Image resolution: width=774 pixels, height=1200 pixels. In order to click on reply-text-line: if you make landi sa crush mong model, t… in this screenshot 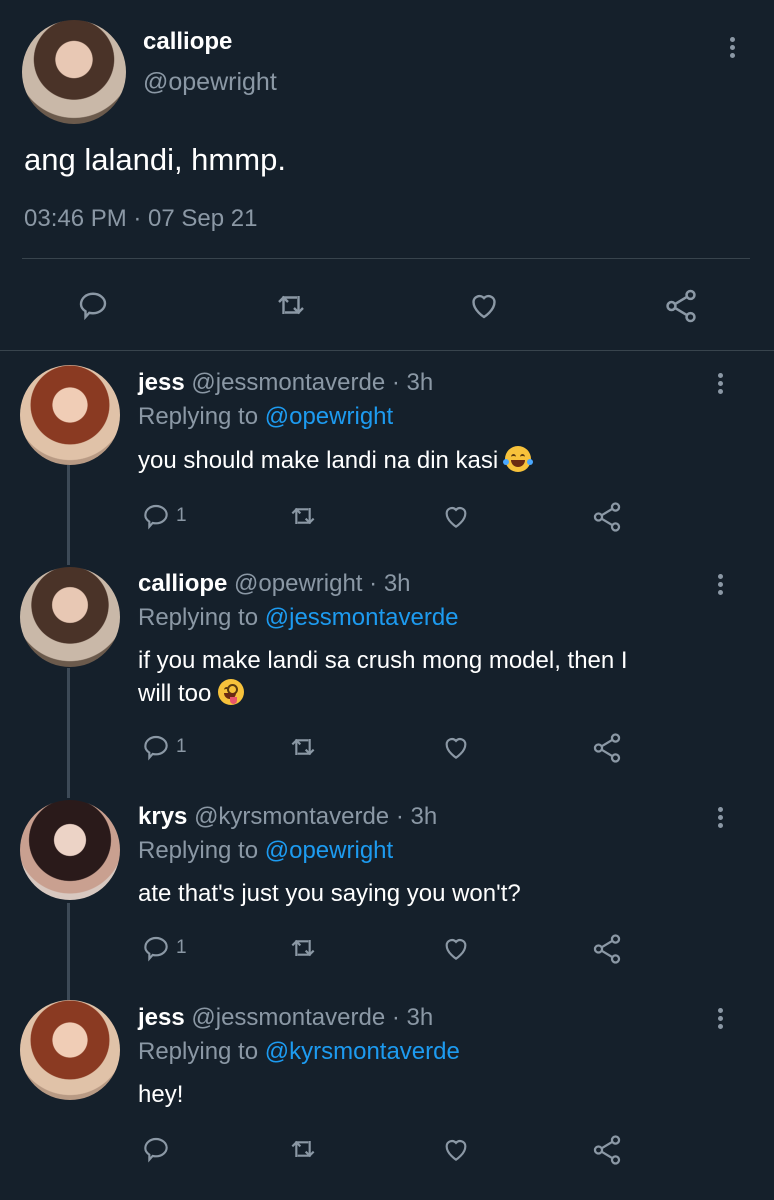, I will do `click(383, 660)`.